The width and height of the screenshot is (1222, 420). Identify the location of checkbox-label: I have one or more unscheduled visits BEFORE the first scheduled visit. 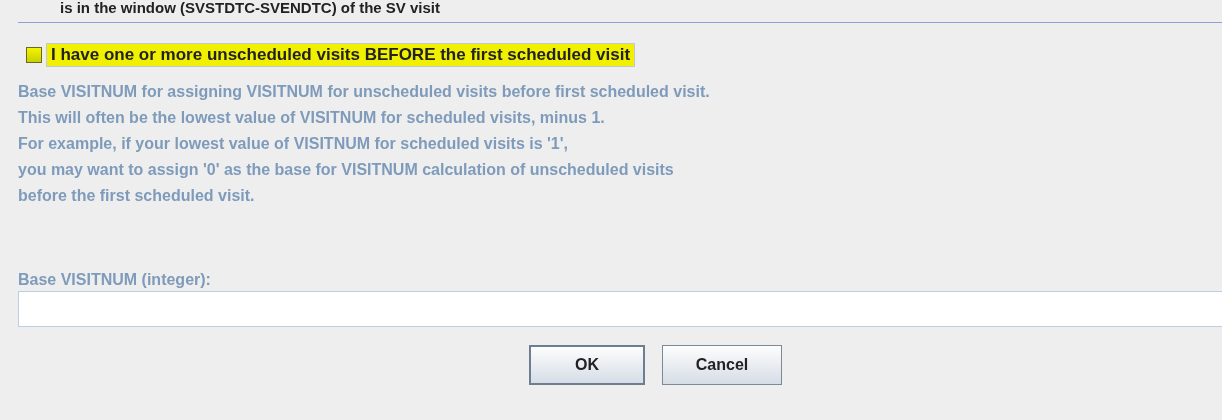
(341, 55).